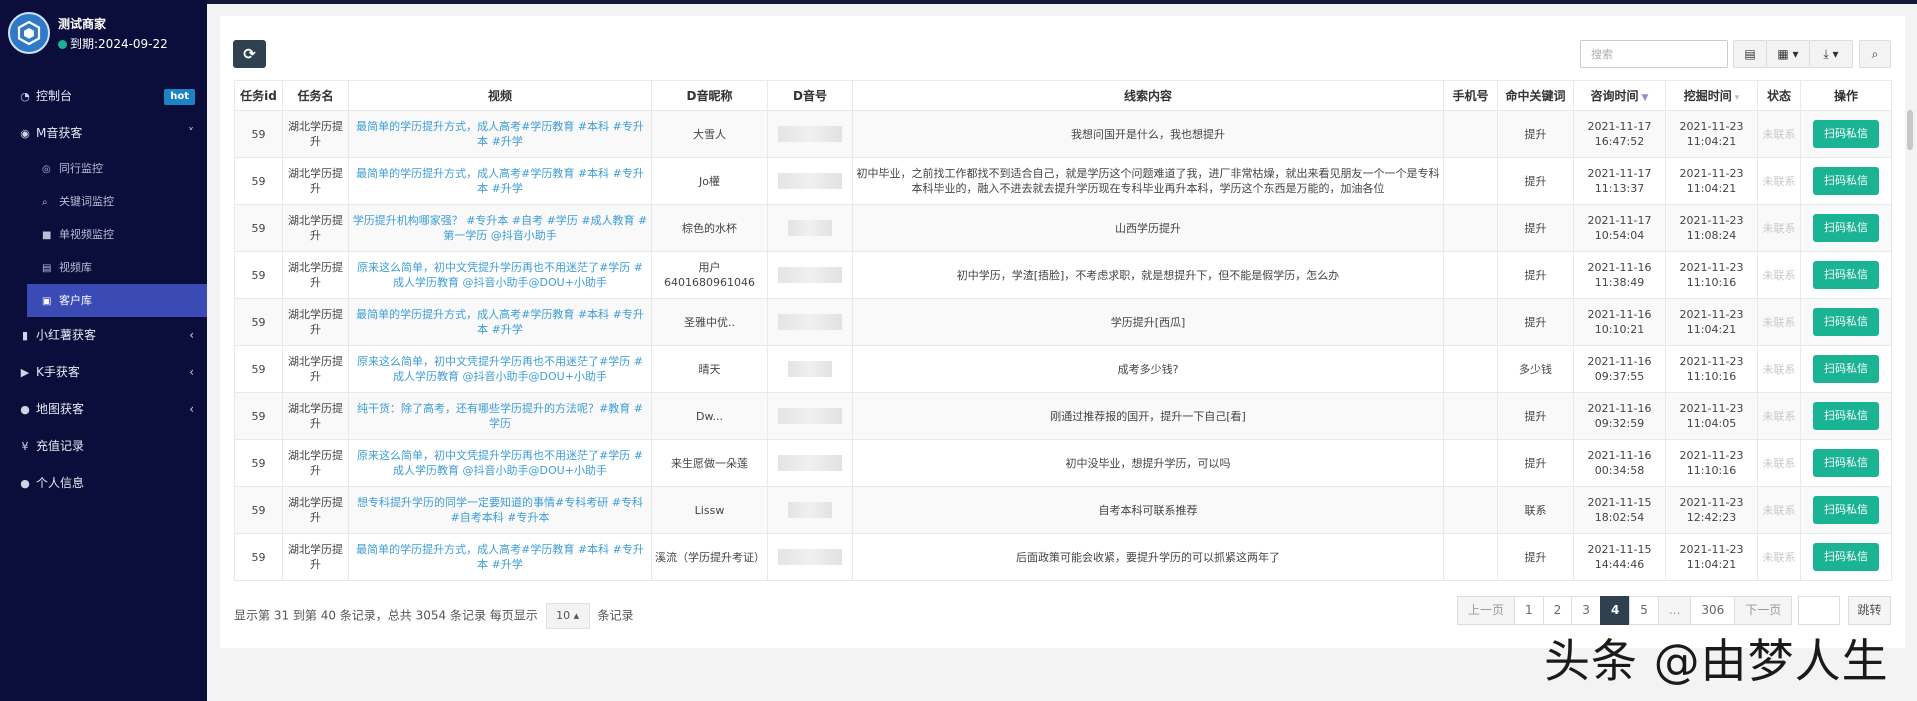  I want to click on page-button: 3, so click(1586, 610).